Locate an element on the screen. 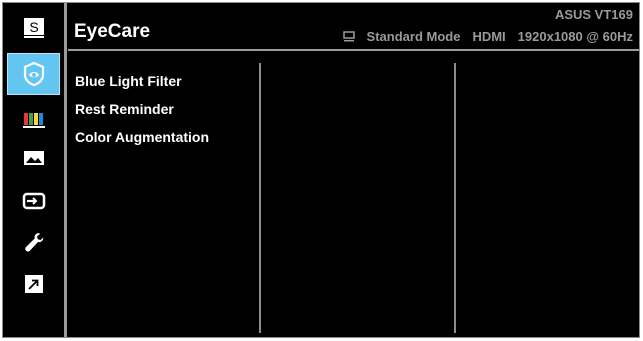 The height and width of the screenshot is (341, 643). sidebar-item-system-setup is located at coordinates (33, 242).